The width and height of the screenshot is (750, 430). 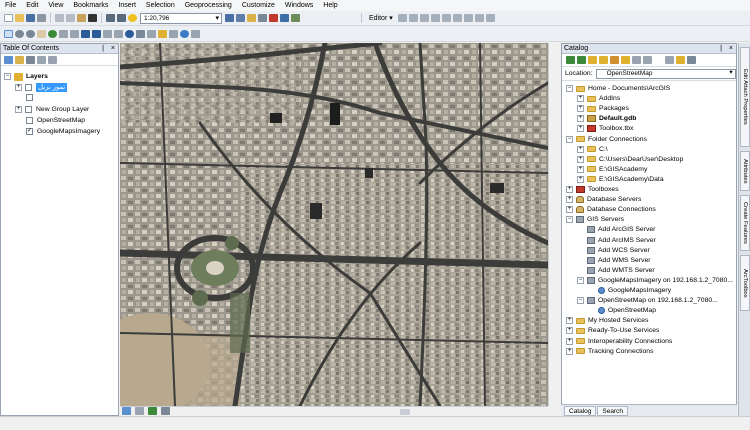 What do you see at coordinates (691, 60) in the screenshot?
I see `search-window-icon` at bounding box center [691, 60].